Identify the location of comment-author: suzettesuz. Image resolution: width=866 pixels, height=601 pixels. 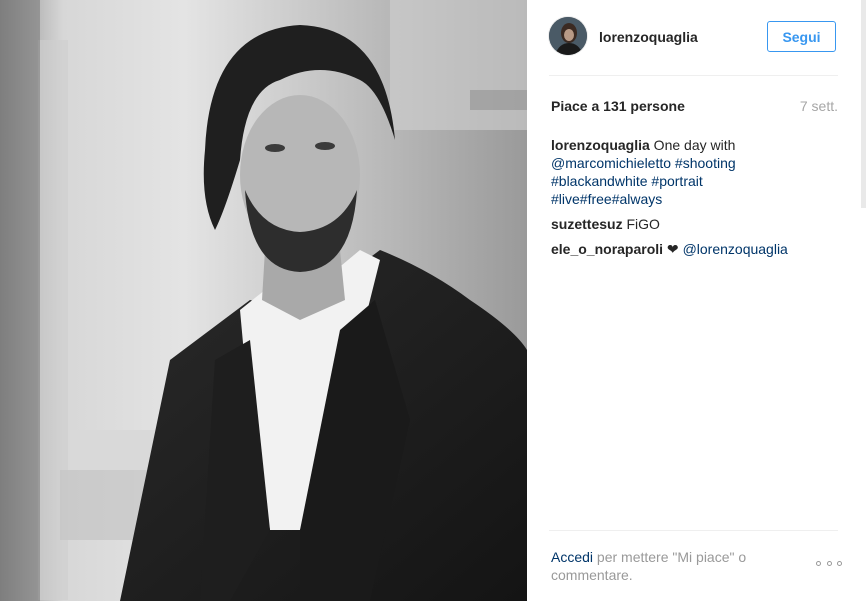
(587, 224).